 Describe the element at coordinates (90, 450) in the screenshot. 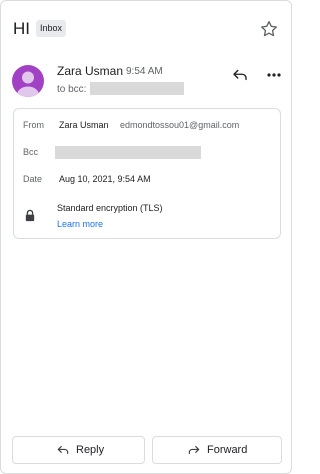

I see `reply-button-label: Reply` at that location.